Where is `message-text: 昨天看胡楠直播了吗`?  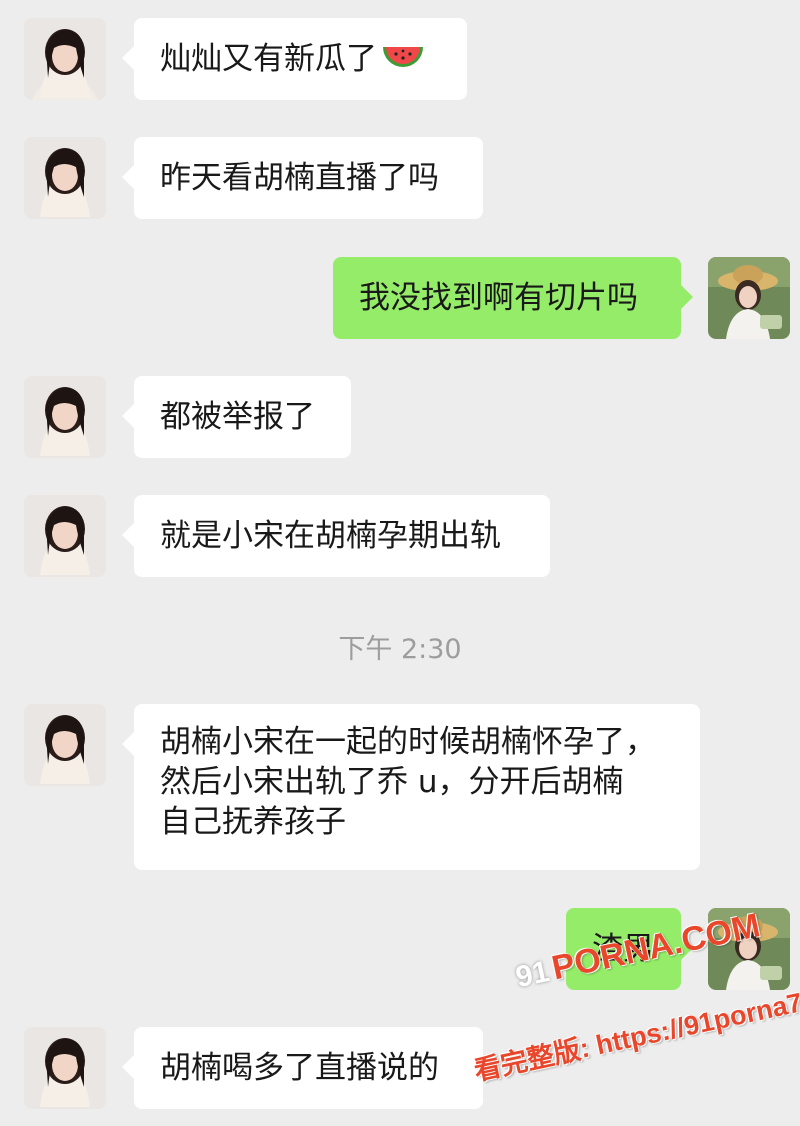 message-text: 昨天看胡楠直播了吗 is located at coordinates (299, 178).